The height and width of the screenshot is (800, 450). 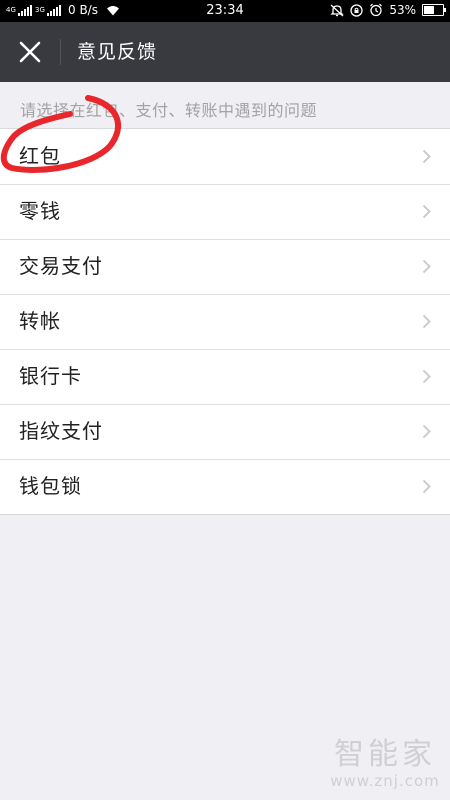 What do you see at coordinates (225, 431) in the screenshot?
I see `list-item-fingerprint-pay: 指纹支付` at bounding box center [225, 431].